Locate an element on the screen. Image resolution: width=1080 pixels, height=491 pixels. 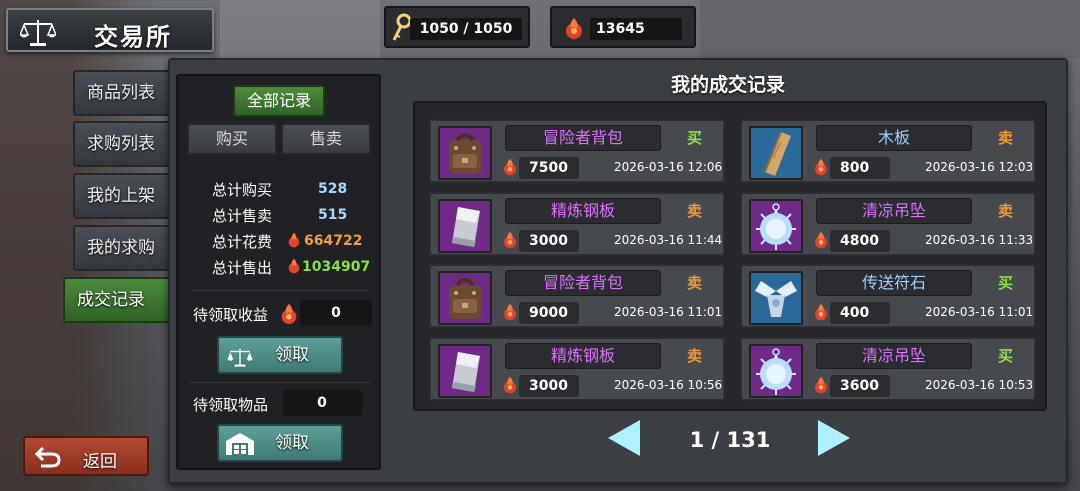
trade-record-card: 冒险者背包 卖 9000 2026-03-16 11:01 is located at coordinates (577, 296).